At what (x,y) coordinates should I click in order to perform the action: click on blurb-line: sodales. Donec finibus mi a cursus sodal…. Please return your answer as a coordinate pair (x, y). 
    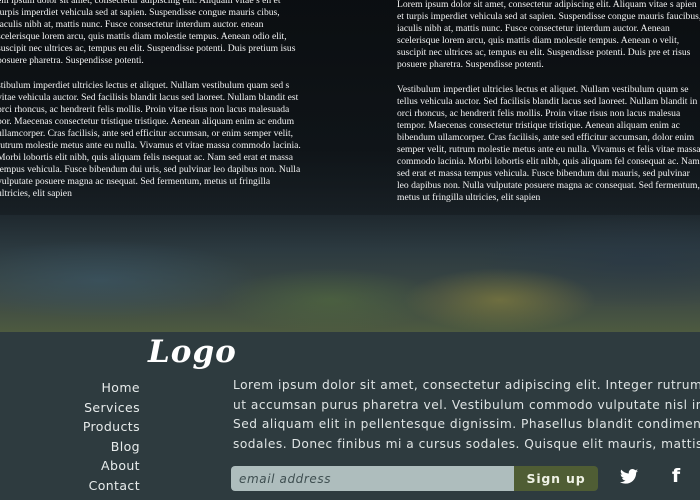
    Looking at the image, I should click on (466, 443).